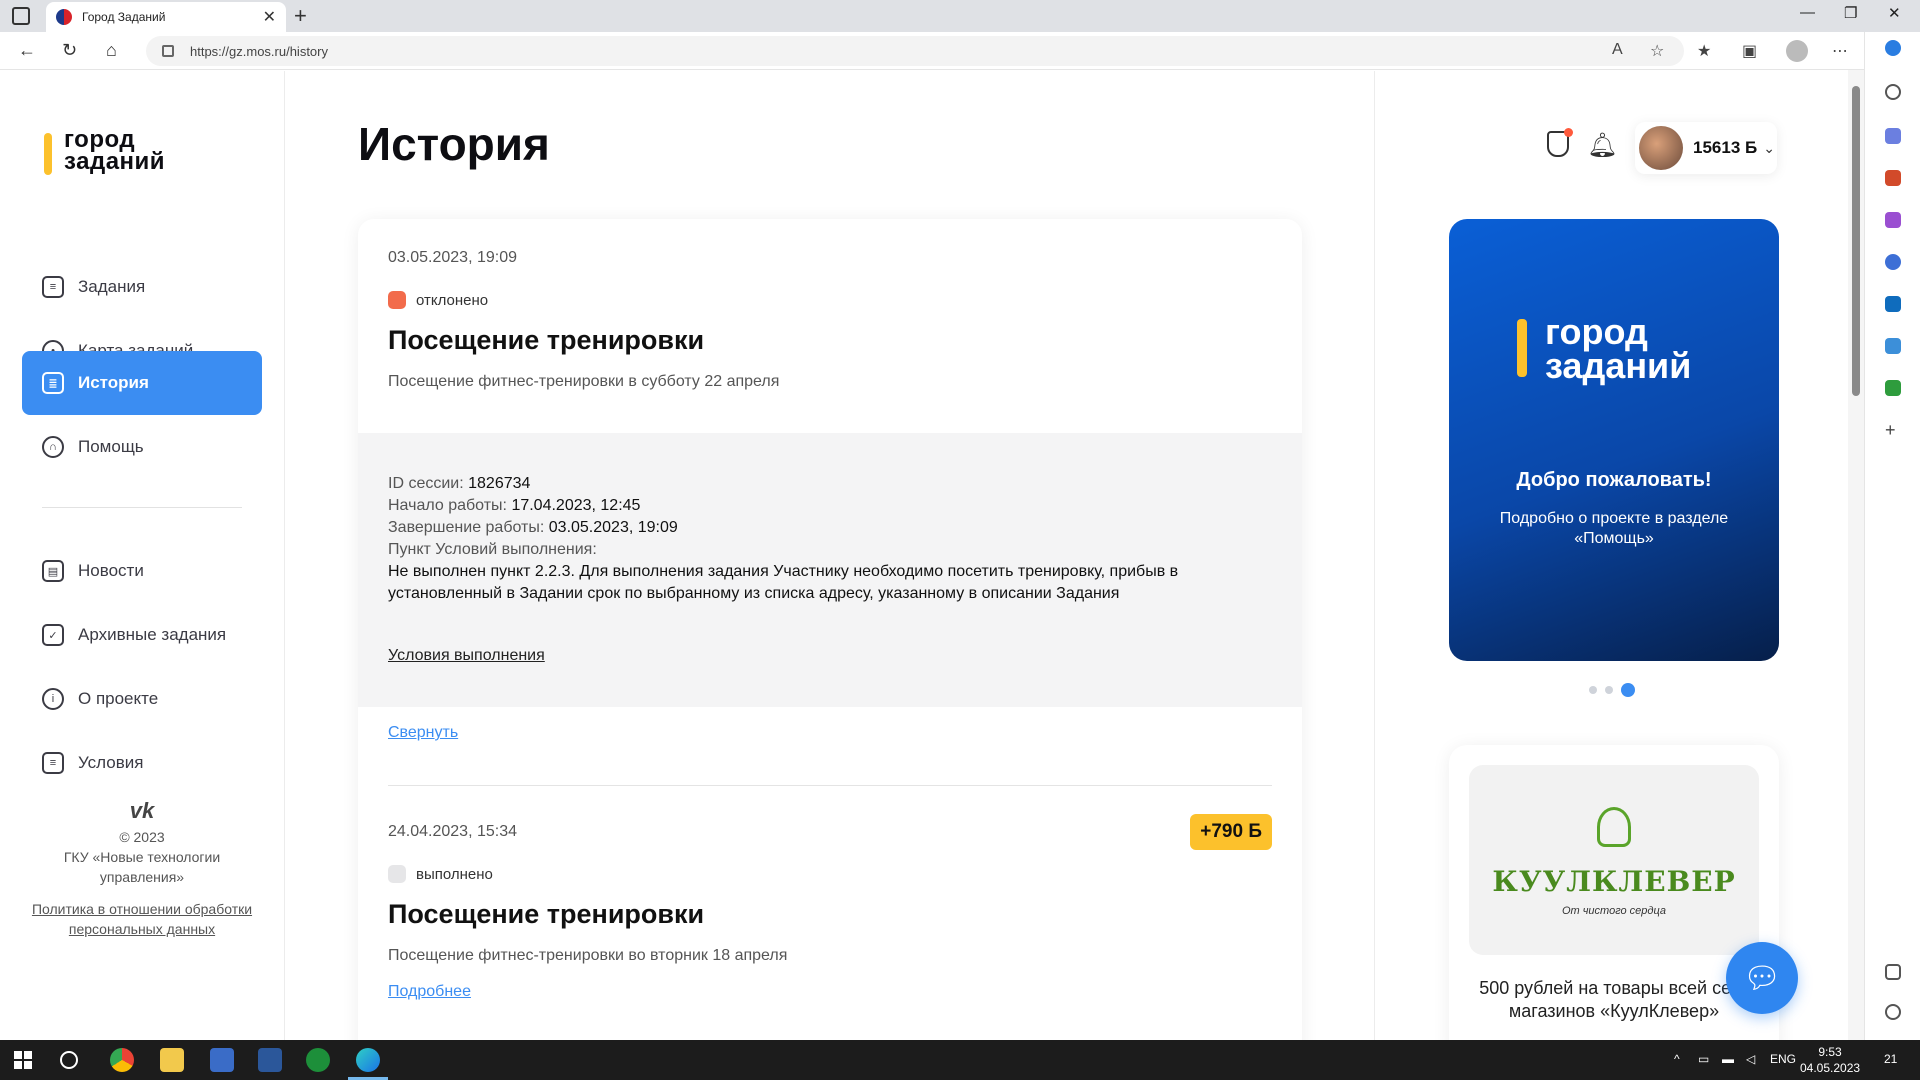  What do you see at coordinates (166, 17) in the screenshot?
I see `browser-tab: Город Заданий ✕` at bounding box center [166, 17].